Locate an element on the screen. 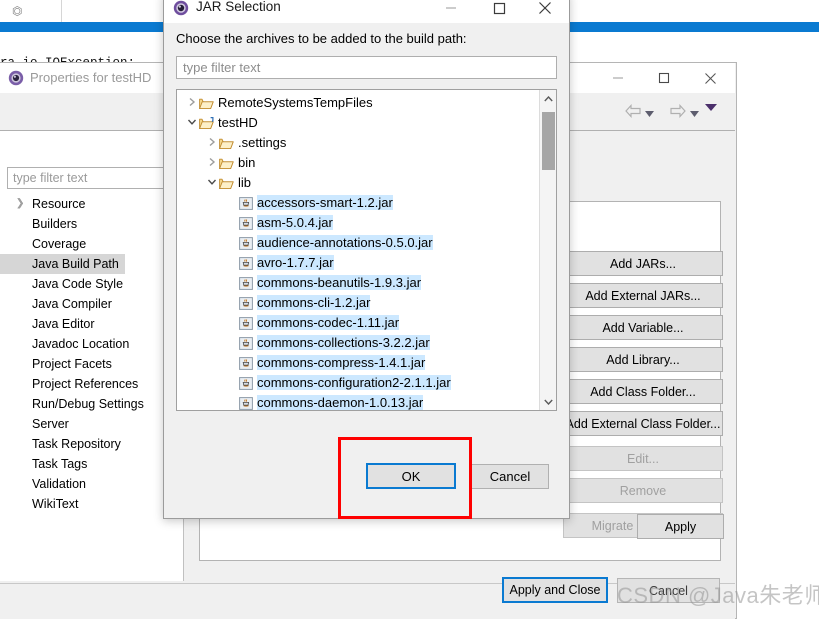  apply-and-close-button: Apply and Close is located at coordinates (555, 590).